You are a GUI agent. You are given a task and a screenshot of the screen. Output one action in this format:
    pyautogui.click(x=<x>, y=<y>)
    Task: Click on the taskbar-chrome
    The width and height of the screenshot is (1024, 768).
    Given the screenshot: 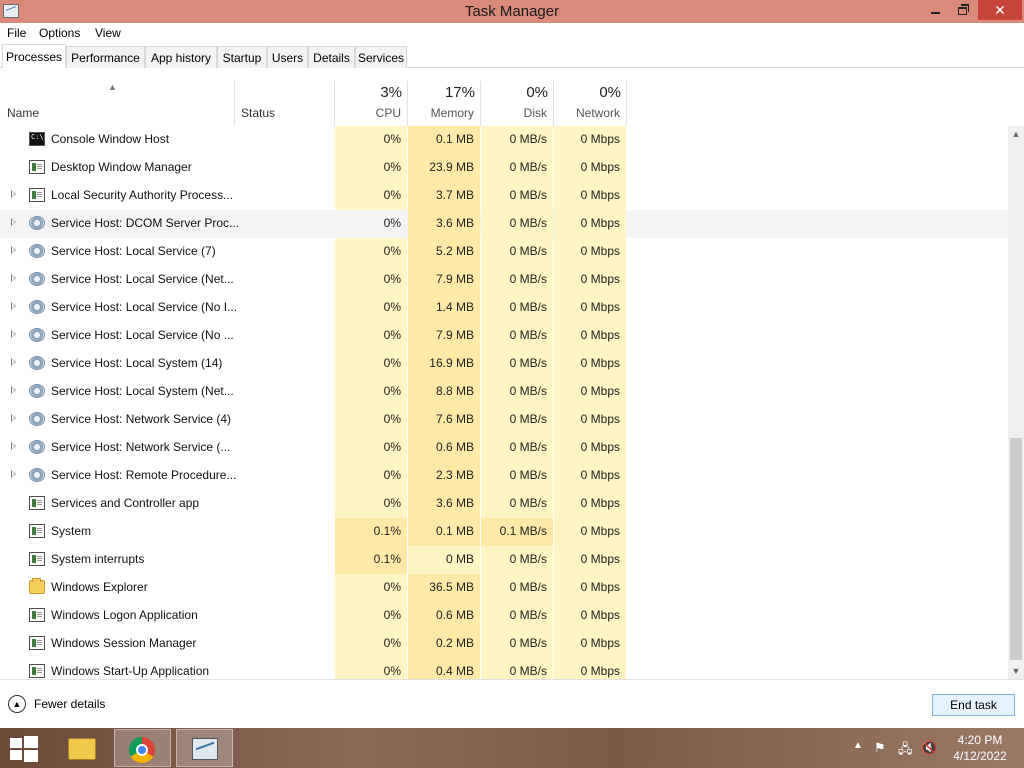 What is the action you would take?
    pyautogui.click(x=142, y=748)
    